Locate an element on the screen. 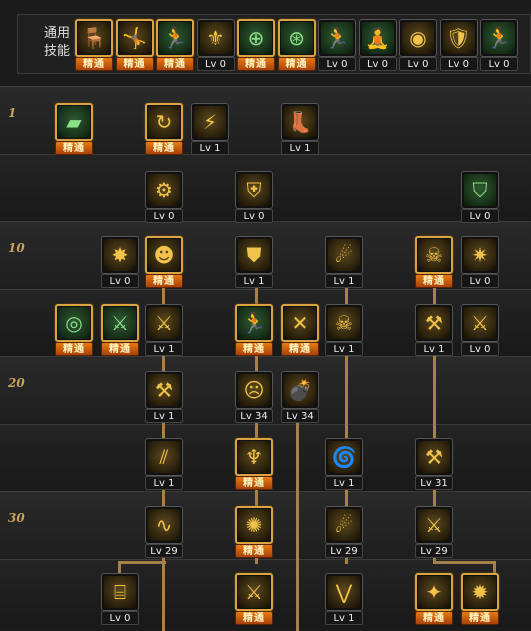 This screenshot has width=531, height=631. star-burst-icon: ✹ is located at coordinates (480, 592).